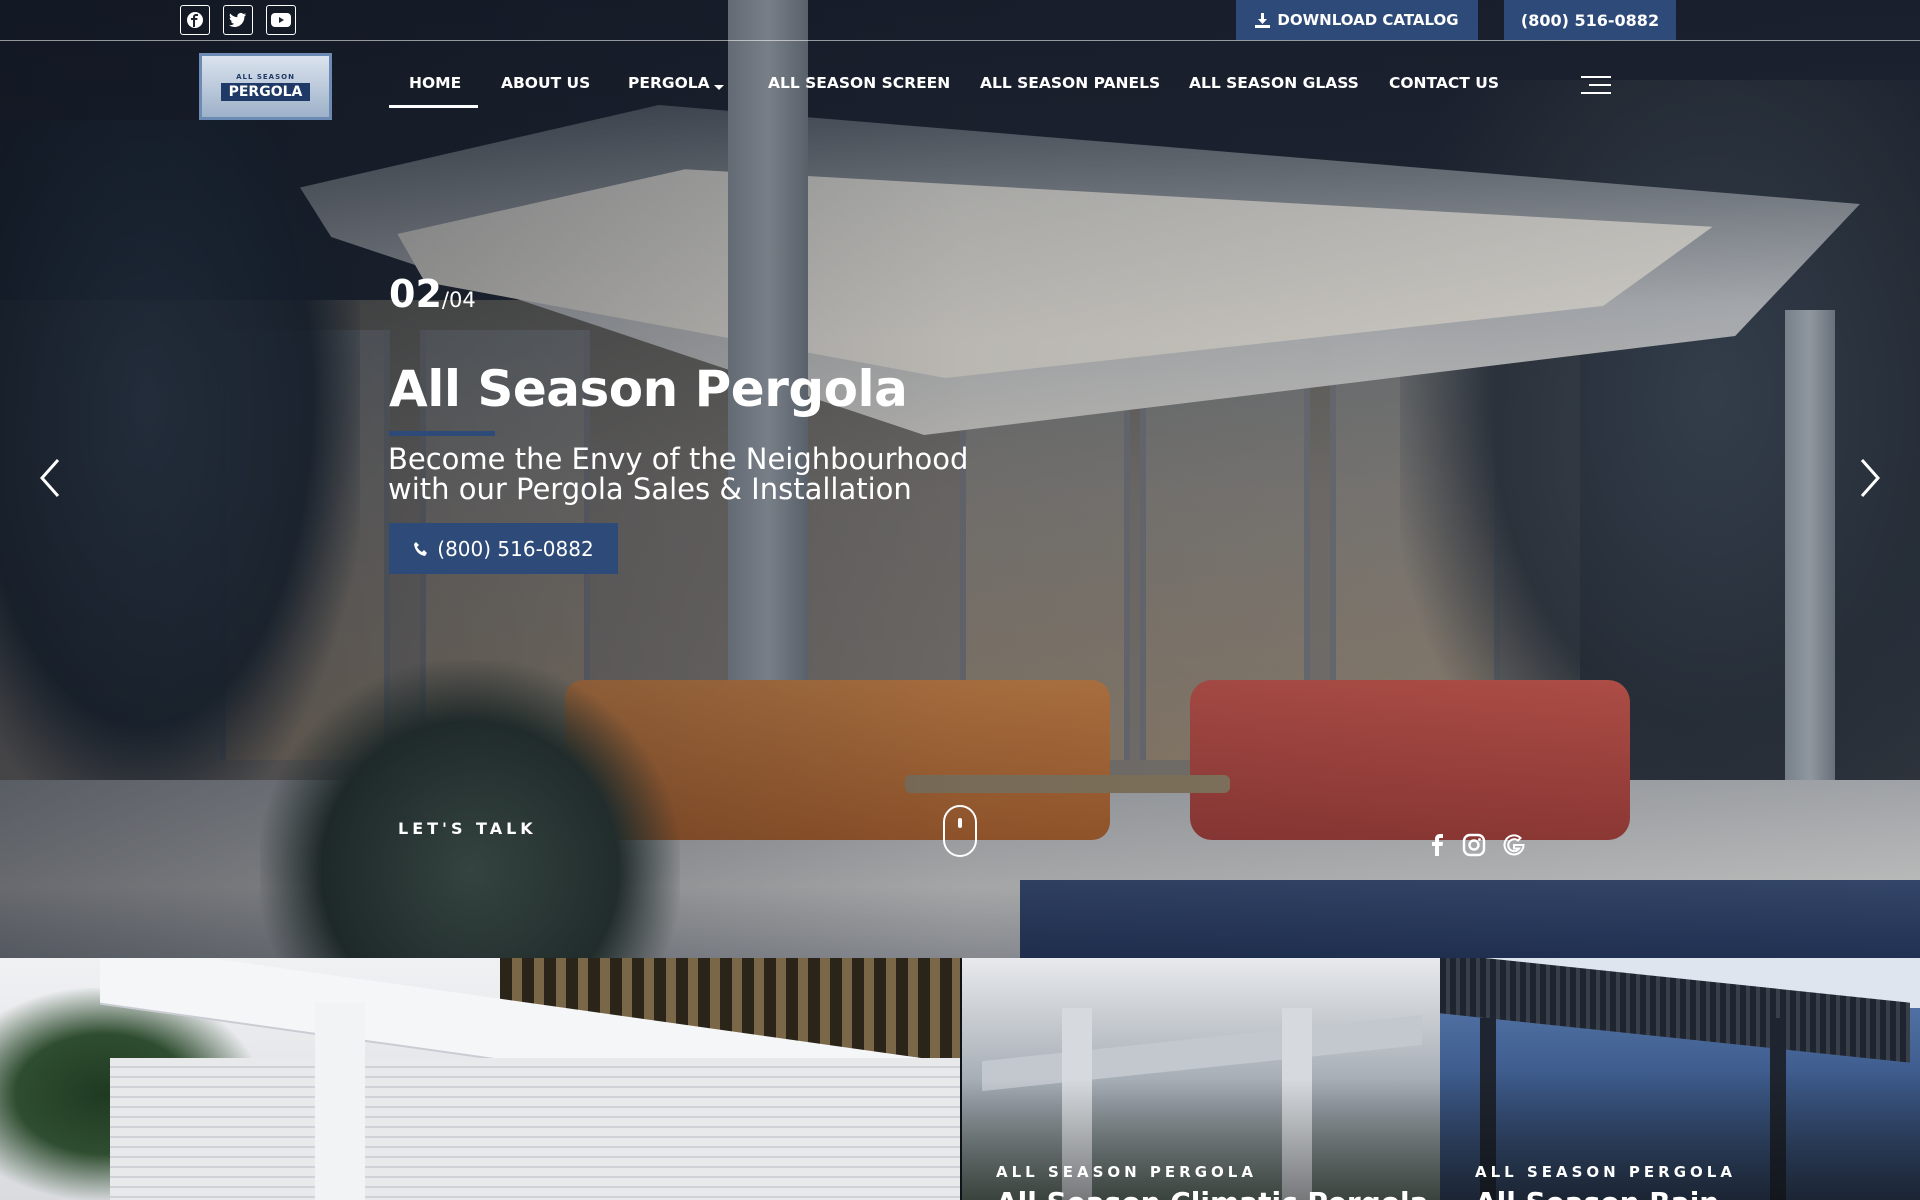 The width and height of the screenshot is (1920, 1200). I want to click on scroll-mouse-icon, so click(960, 831).